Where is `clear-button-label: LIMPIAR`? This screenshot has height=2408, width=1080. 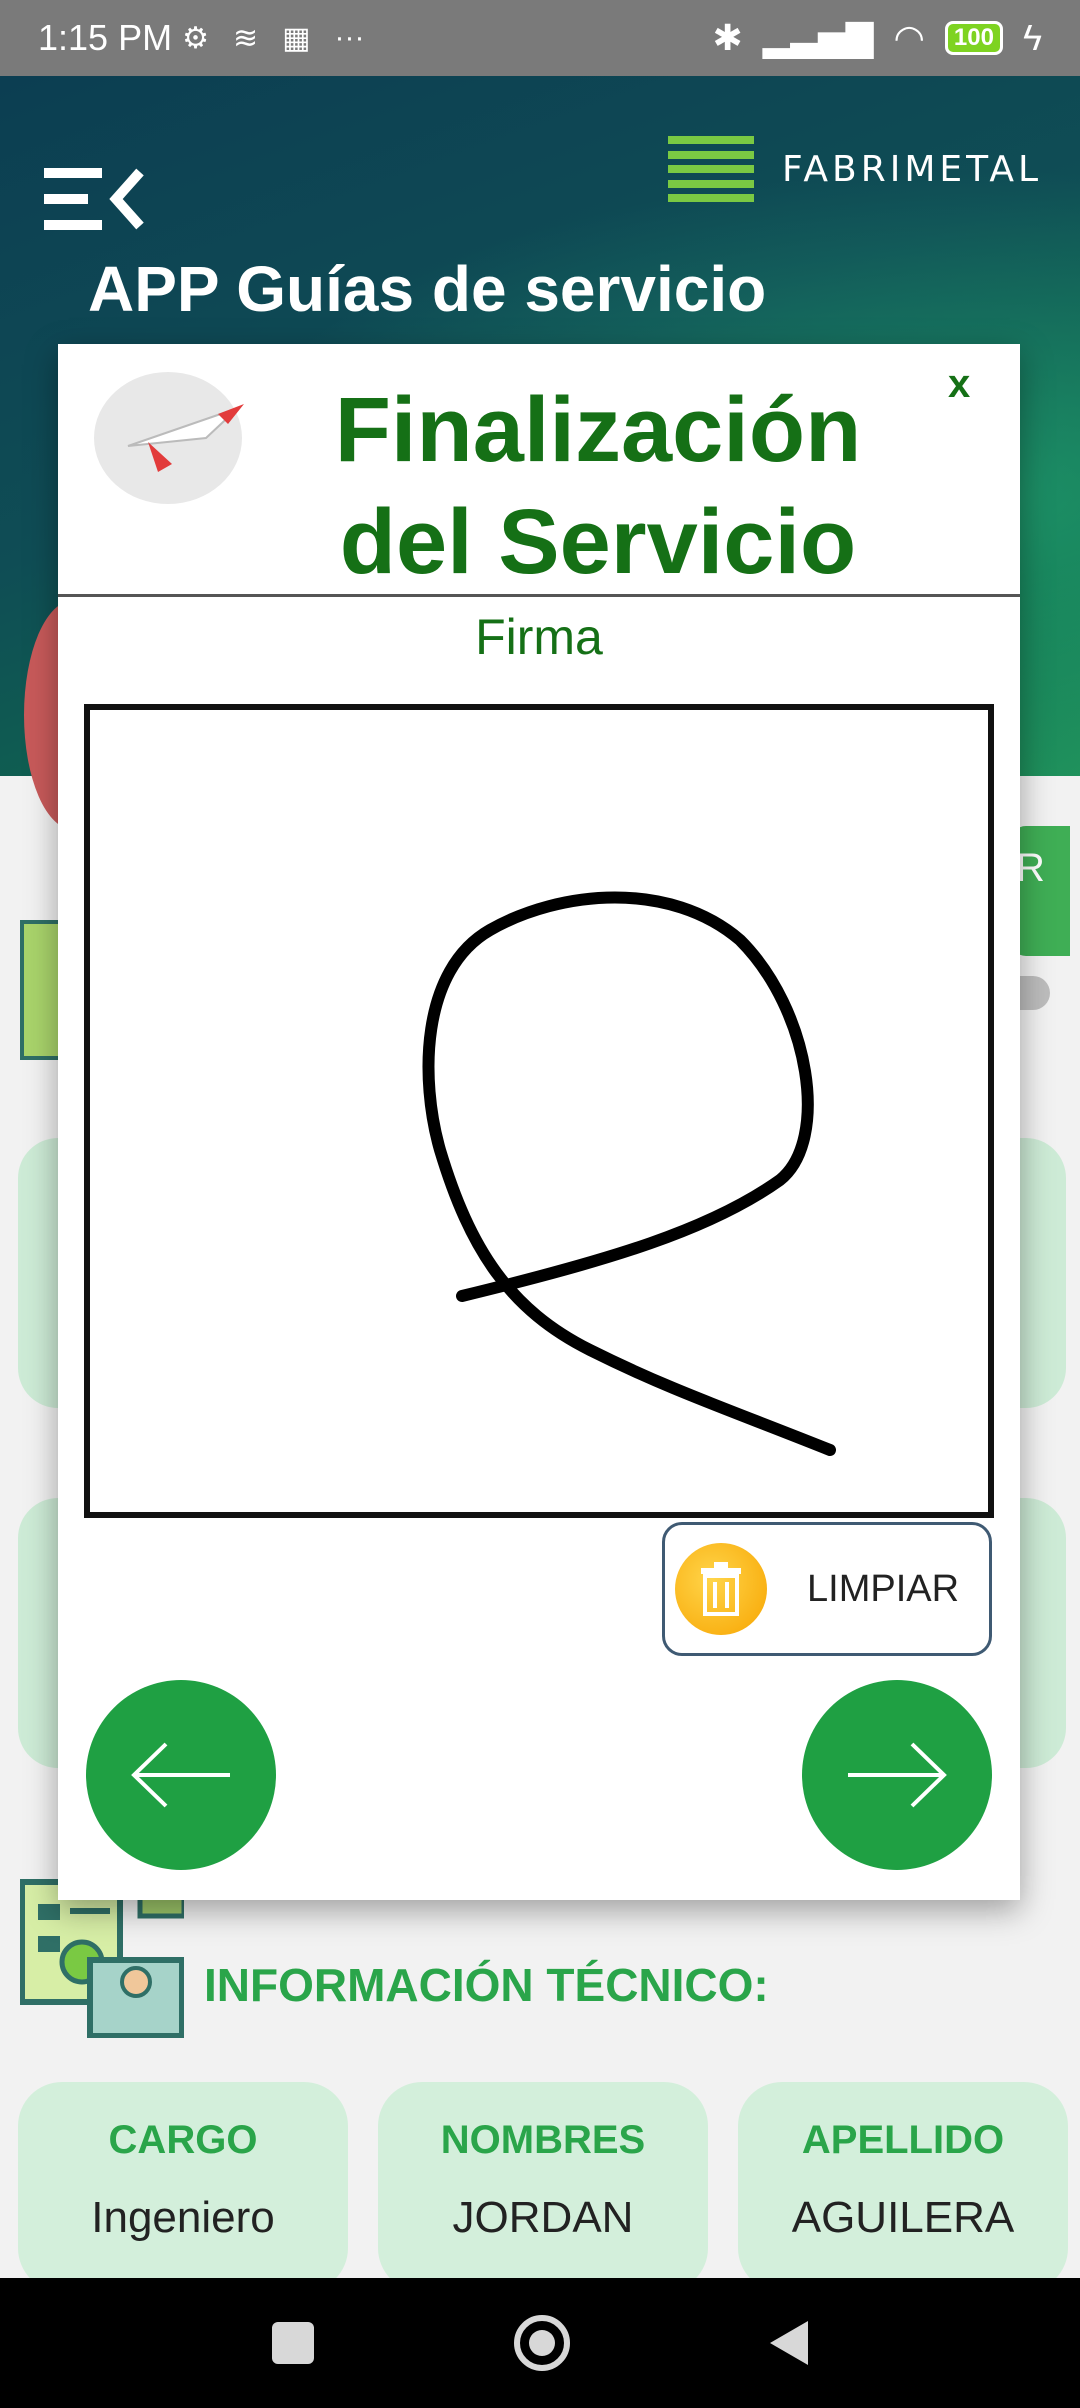 clear-button-label: LIMPIAR is located at coordinates (883, 1588).